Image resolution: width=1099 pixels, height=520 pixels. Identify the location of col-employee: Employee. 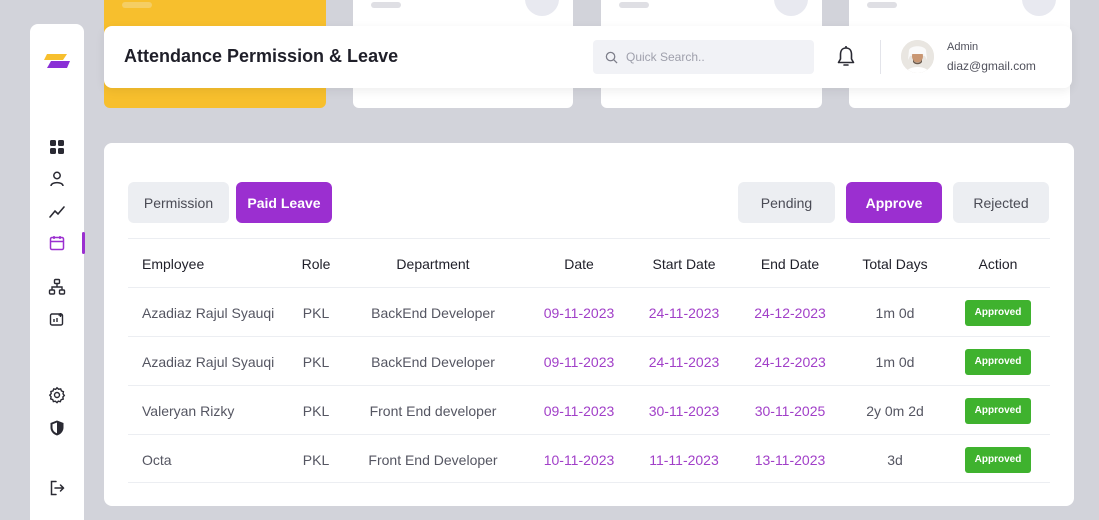
(173, 263).